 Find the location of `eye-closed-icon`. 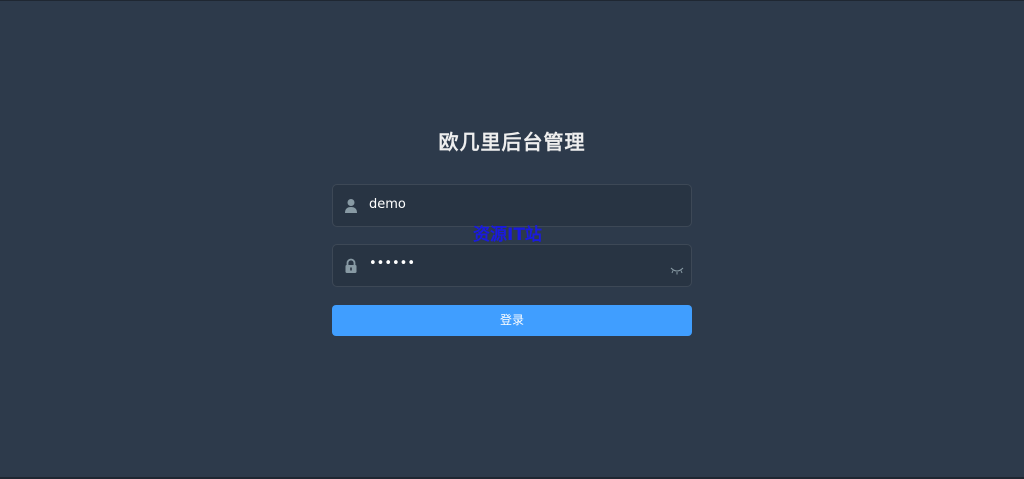

eye-closed-icon is located at coordinates (677, 268).